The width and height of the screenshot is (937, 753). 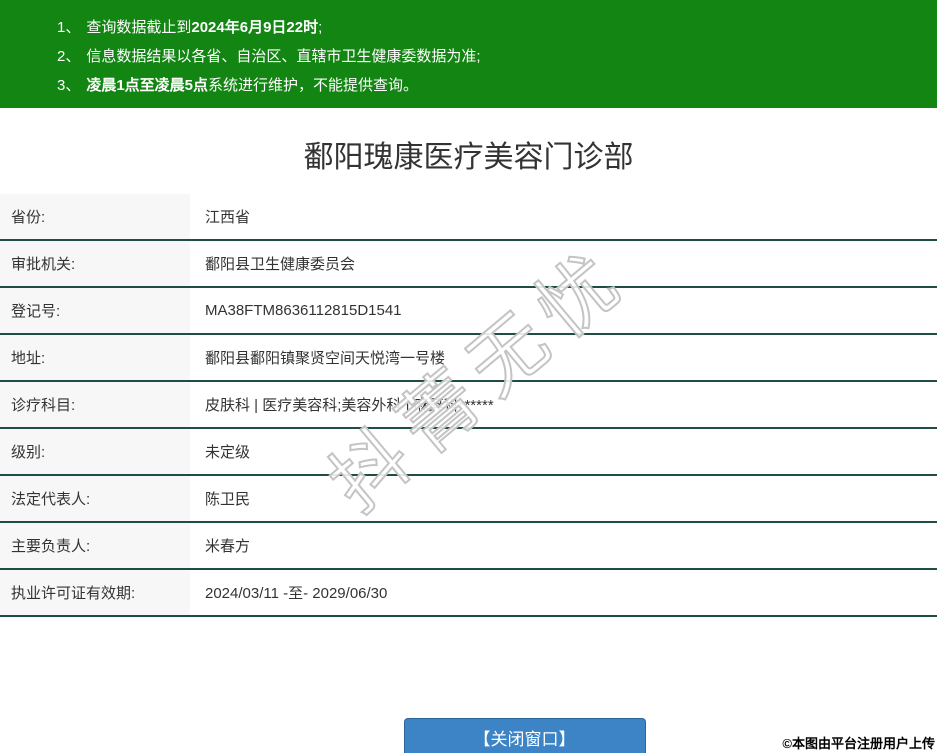 I want to click on row-label: 主要负责人:, so click(x=95, y=545).